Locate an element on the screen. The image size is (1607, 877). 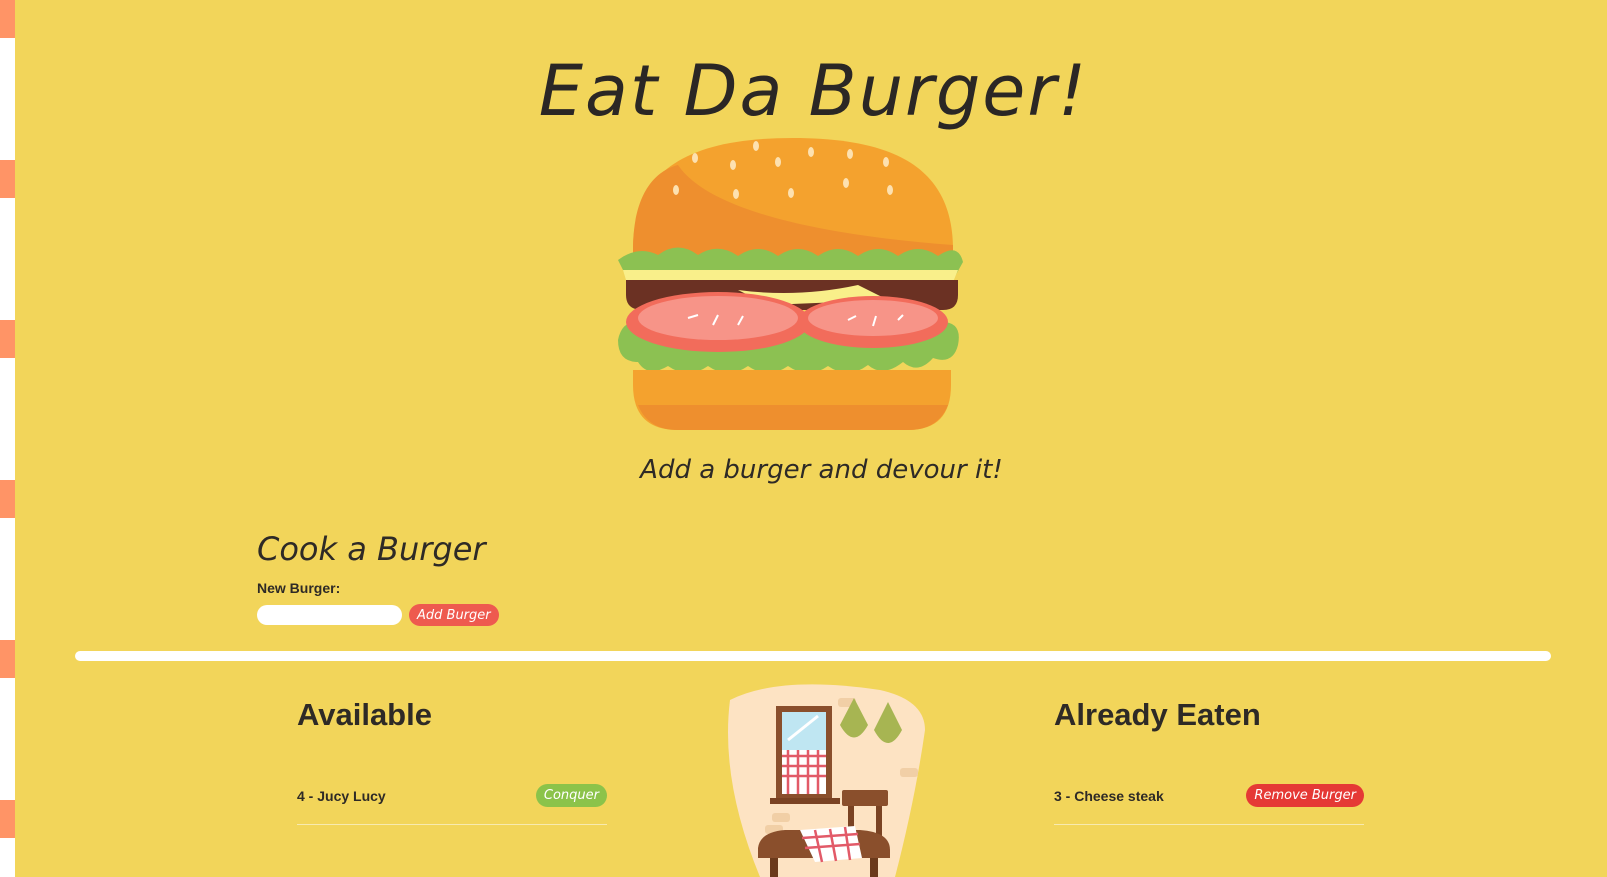
already-eaten-title: Already Eaten is located at coordinates (1157, 714).